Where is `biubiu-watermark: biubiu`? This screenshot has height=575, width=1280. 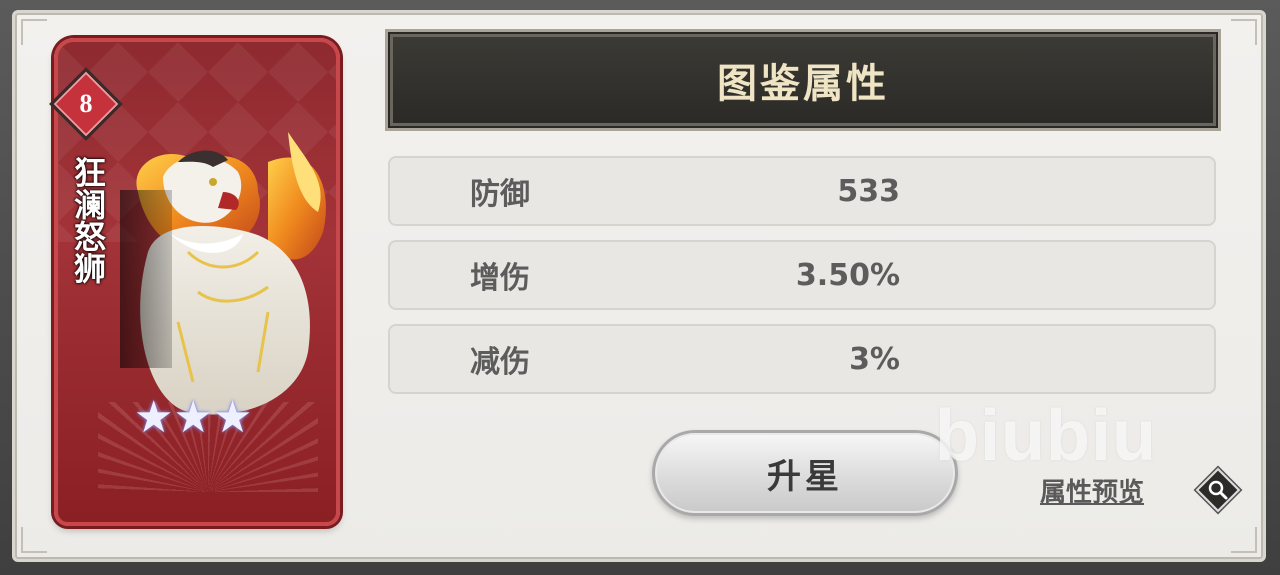 biubiu-watermark: biubiu is located at coordinates (1046, 436).